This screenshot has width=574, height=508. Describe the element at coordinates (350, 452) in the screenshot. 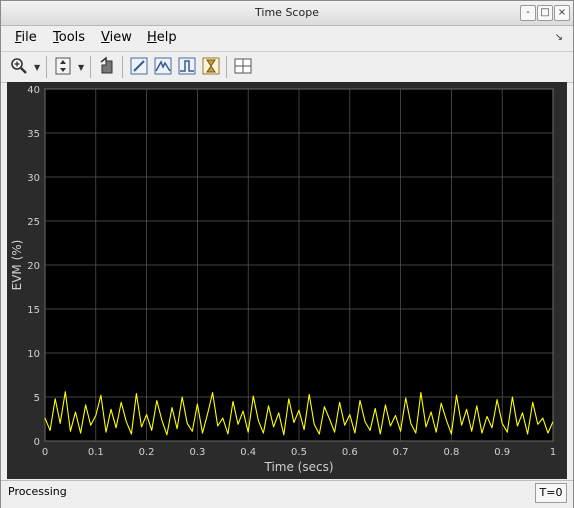

I see `x-tick-label: 0.6` at that location.